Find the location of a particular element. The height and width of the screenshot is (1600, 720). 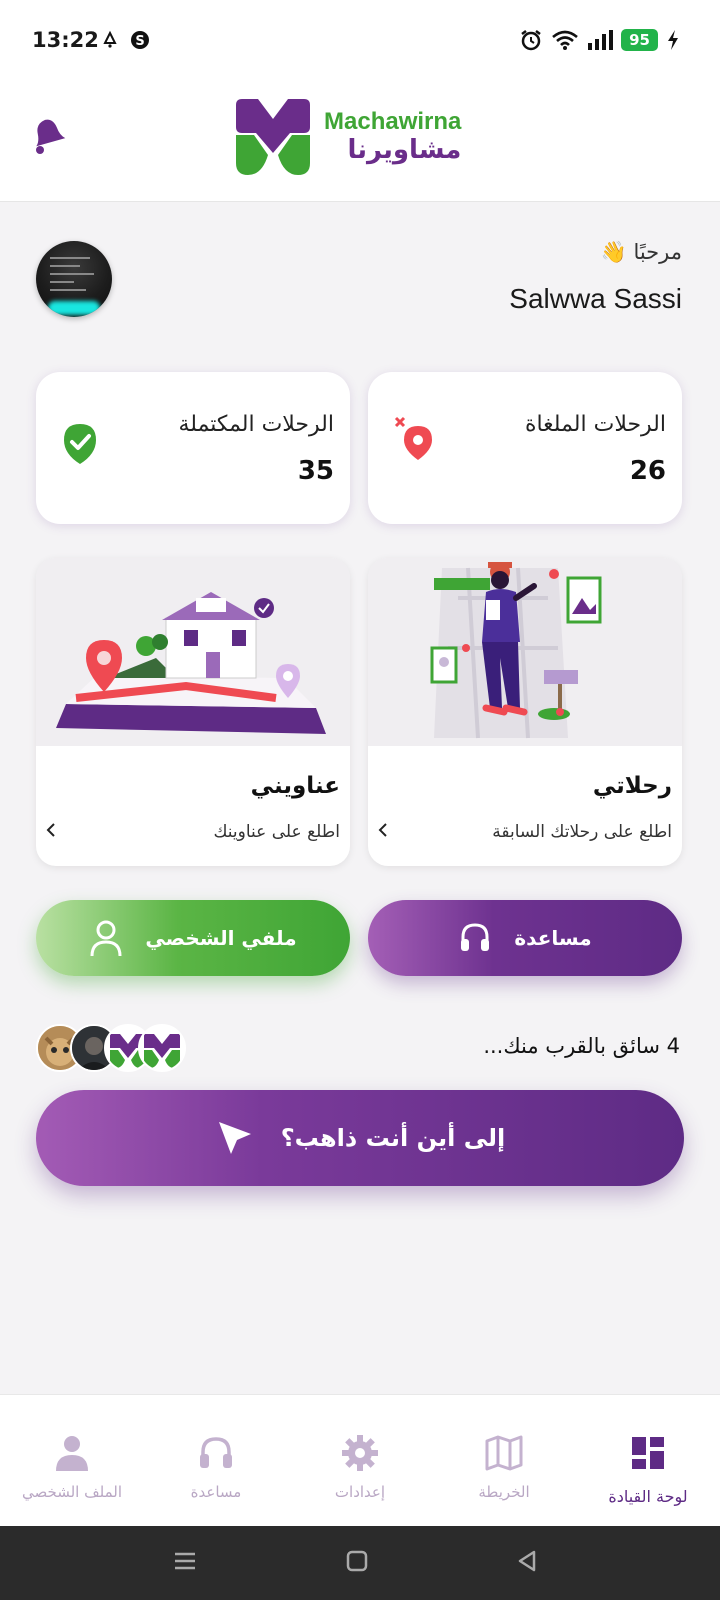

trips-illustration is located at coordinates (525, 652).